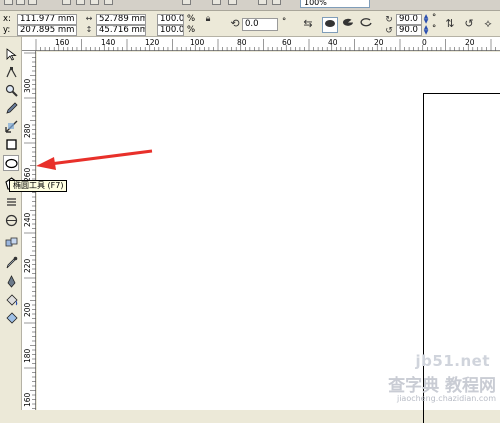 This screenshot has width=500, height=423. What do you see at coordinates (38, 186) in the screenshot?
I see `ellipse-tool-tooltip: 椭圆工具 (F7)` at bounding box center [38, 186].